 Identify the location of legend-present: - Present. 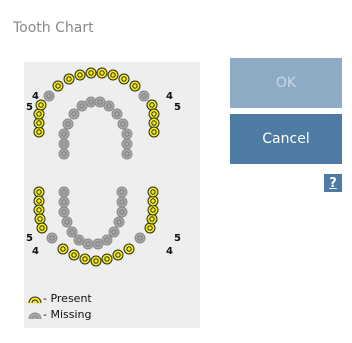
(60, 298).